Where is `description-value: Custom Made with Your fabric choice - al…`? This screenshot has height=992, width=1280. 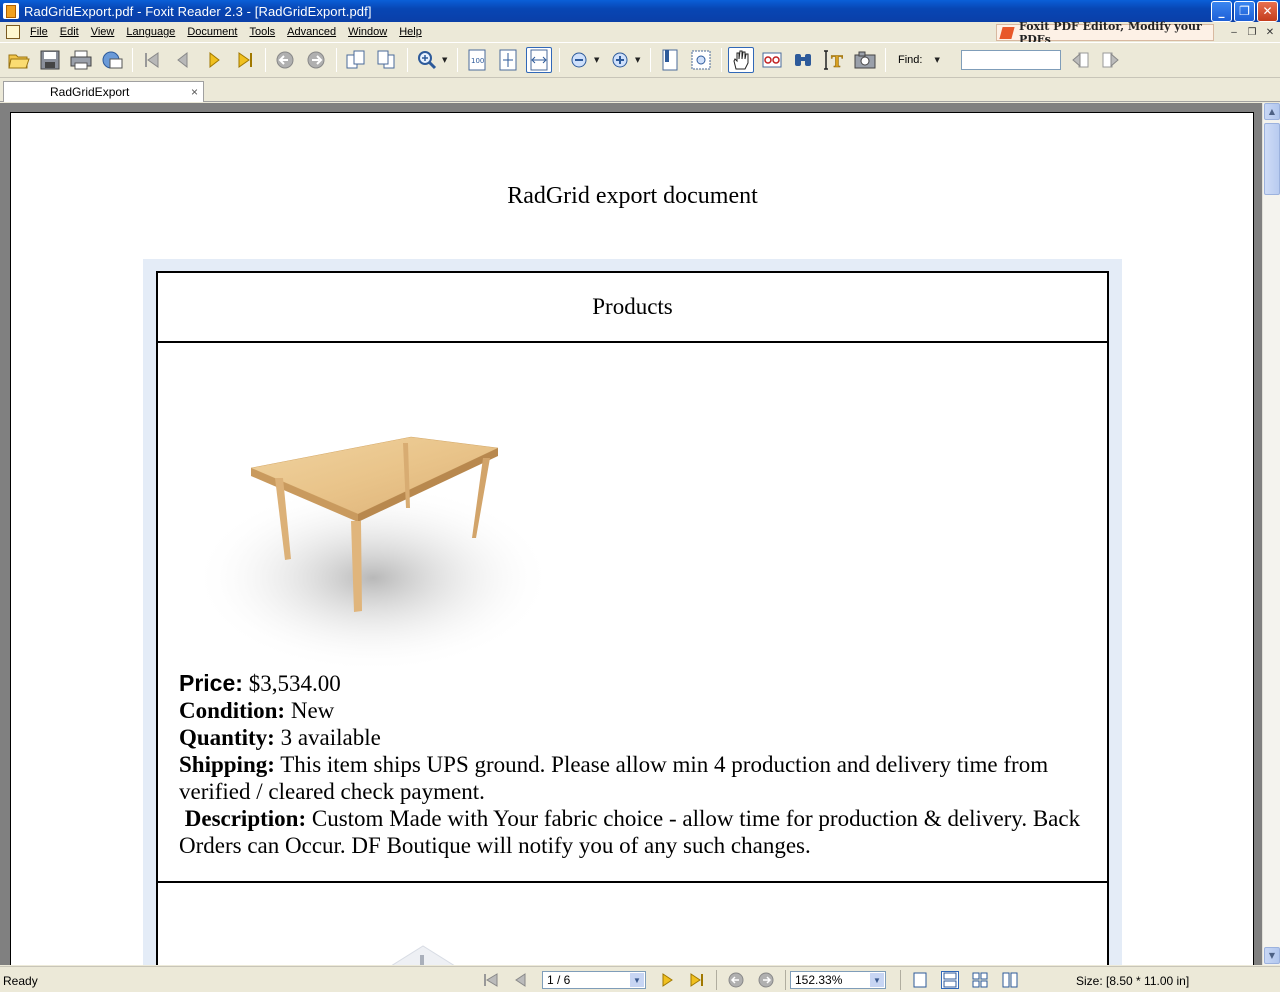 description-value: Custom Made with Your fabric choice - al… is located at coordinates (630, 832).